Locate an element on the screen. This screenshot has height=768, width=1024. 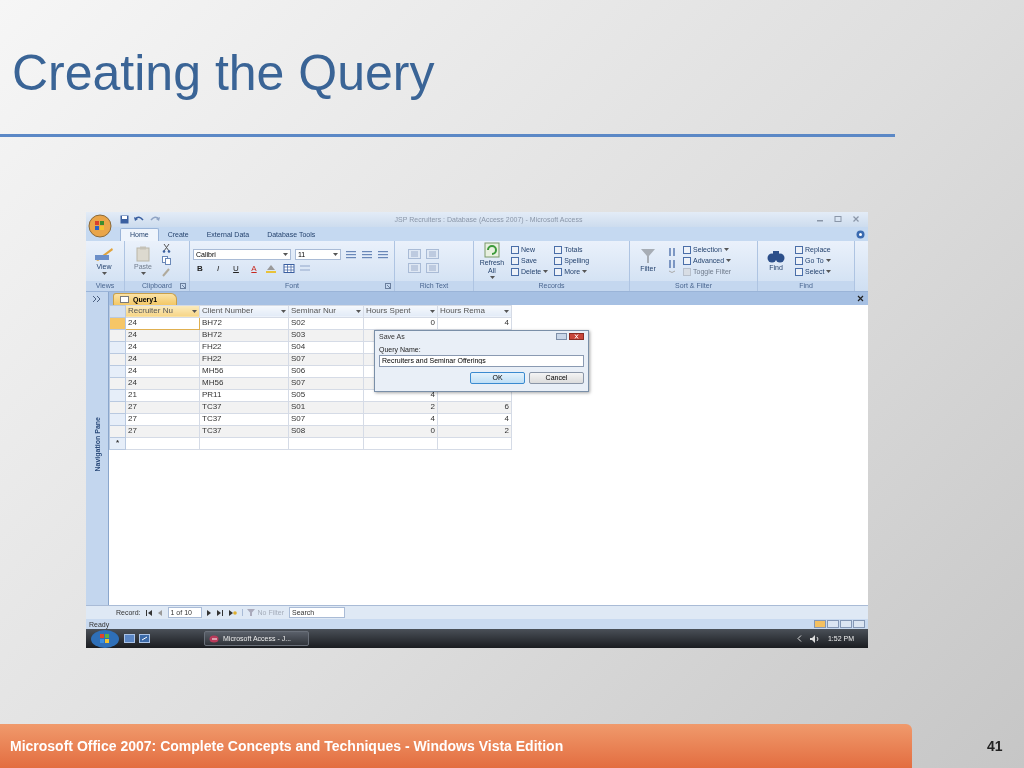
desktop-icon is located at coordinates (129, 639).